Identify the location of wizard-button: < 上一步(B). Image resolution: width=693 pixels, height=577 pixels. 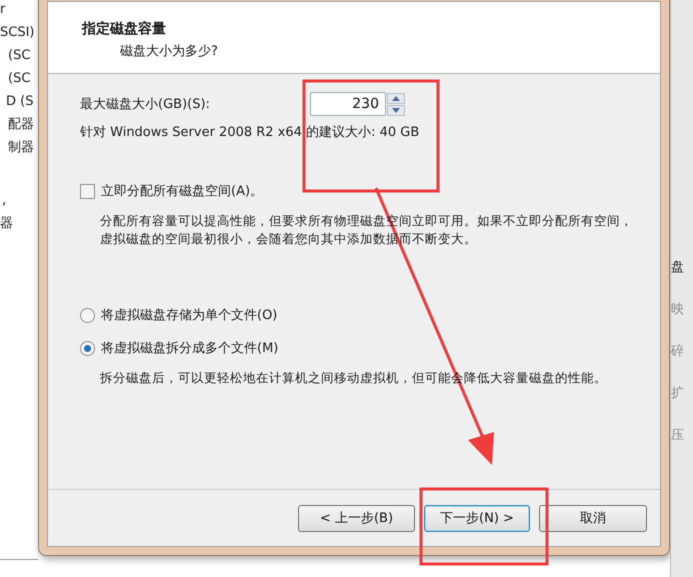
(356, 518).